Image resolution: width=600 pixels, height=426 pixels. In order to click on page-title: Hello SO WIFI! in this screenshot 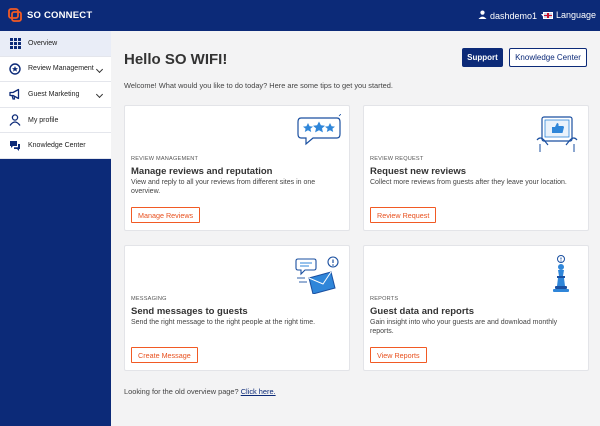, I will do `click(176, 59)`.